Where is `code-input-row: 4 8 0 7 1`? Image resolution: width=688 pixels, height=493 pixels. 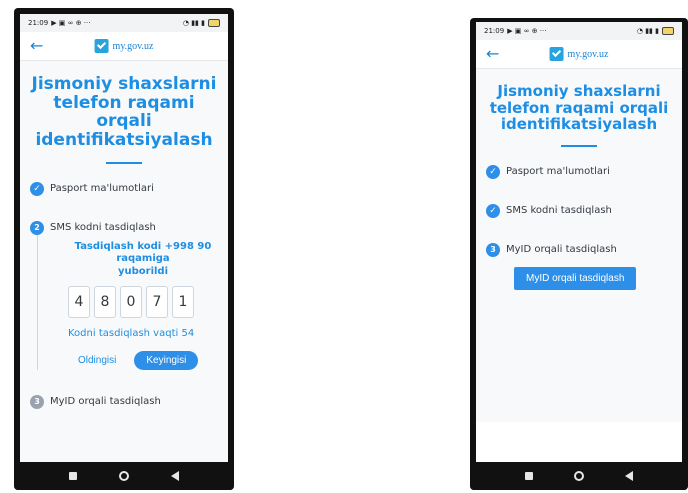
code-input-row: 4 8 0 7 1 is located at coordinates (134, 302).